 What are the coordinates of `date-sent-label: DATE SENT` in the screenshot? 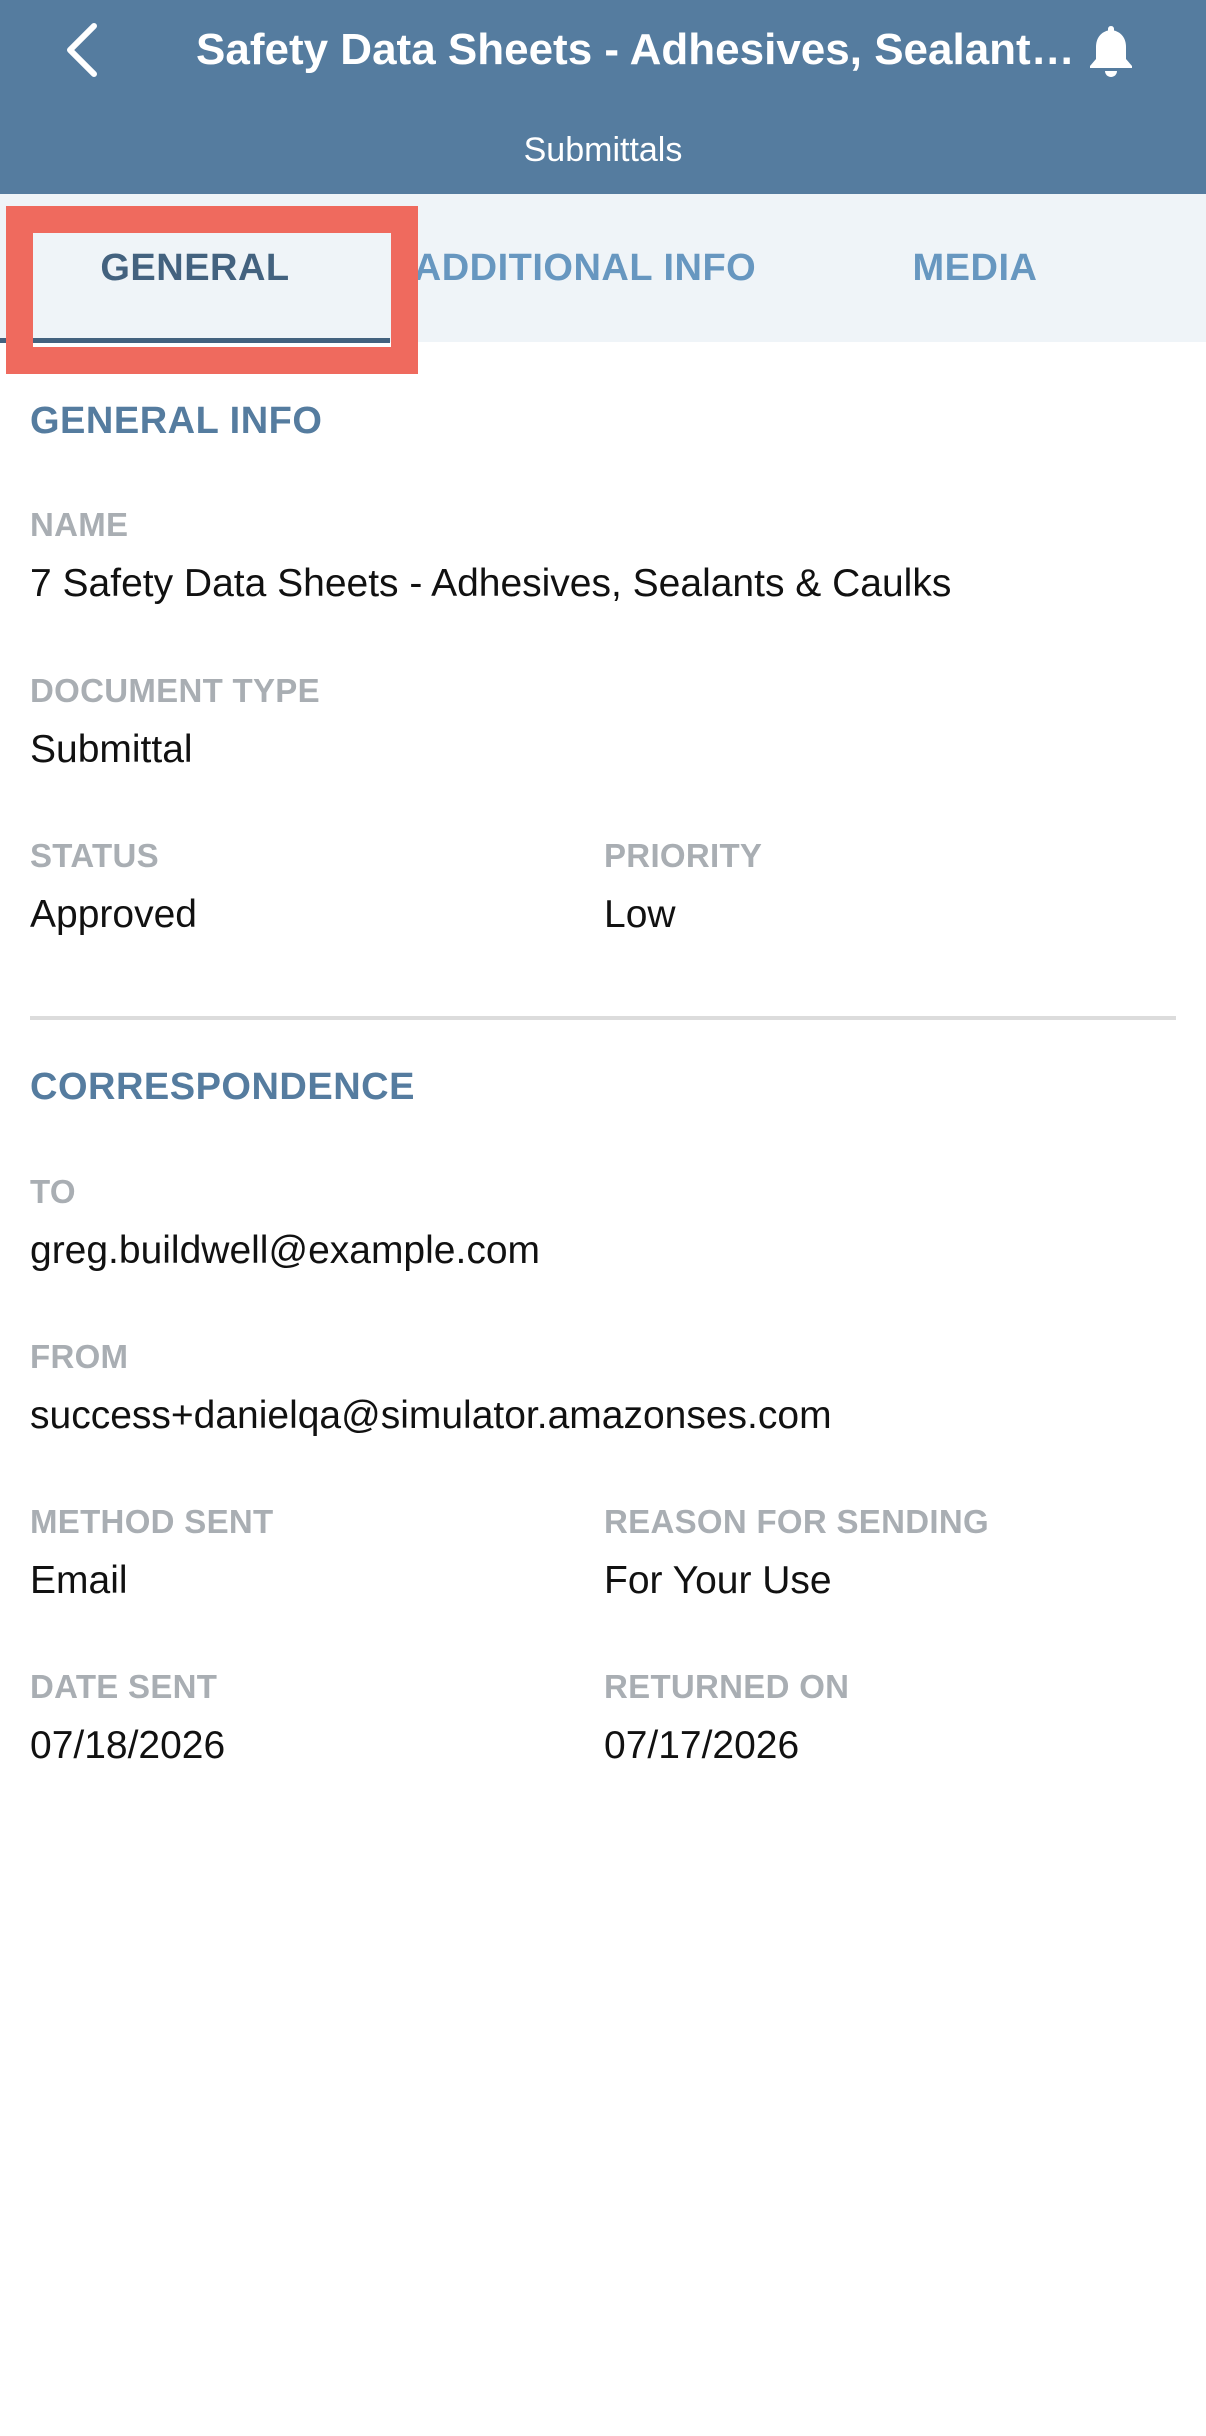 It's located at (124, 1686).